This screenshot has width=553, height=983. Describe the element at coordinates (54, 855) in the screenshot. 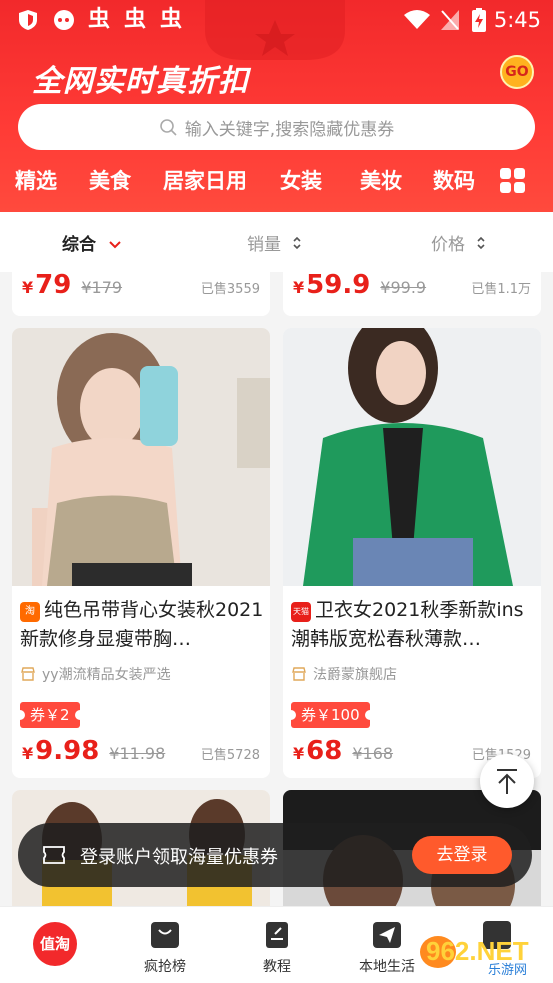

I see `ticket-icon` at that location.